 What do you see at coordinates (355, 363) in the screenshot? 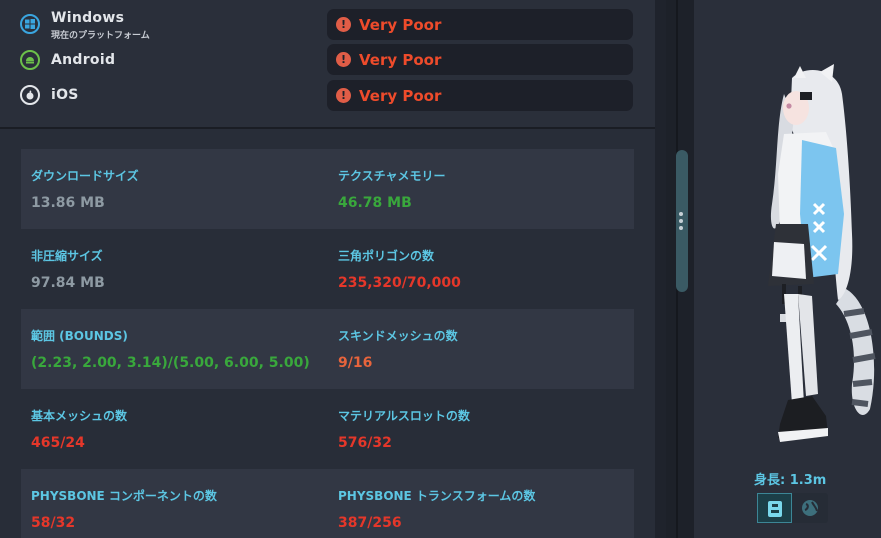
I see `stat-value: 9/16` at bounding box center [355, 363].